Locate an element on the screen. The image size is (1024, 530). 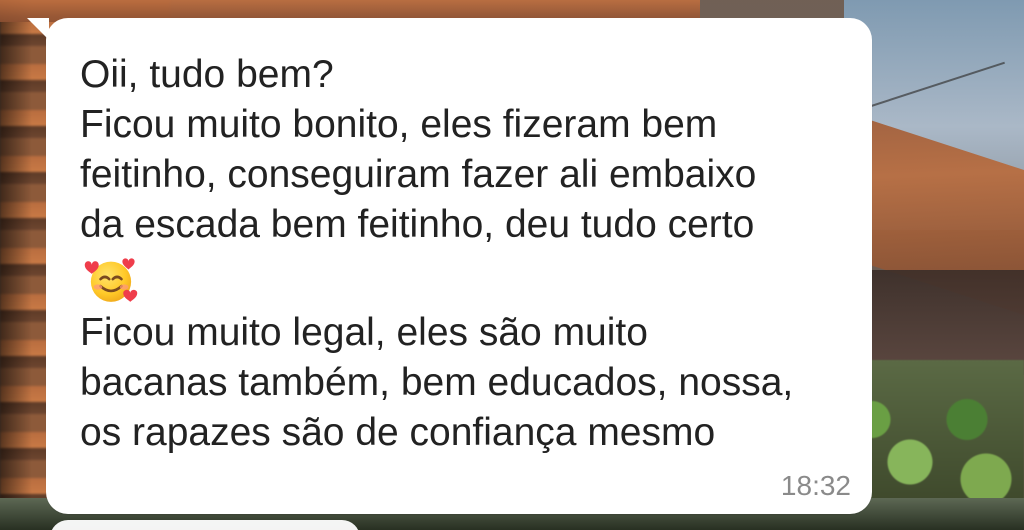
message-line: os rapazes são de confiança mesmo is located at coordinates (398, 432).